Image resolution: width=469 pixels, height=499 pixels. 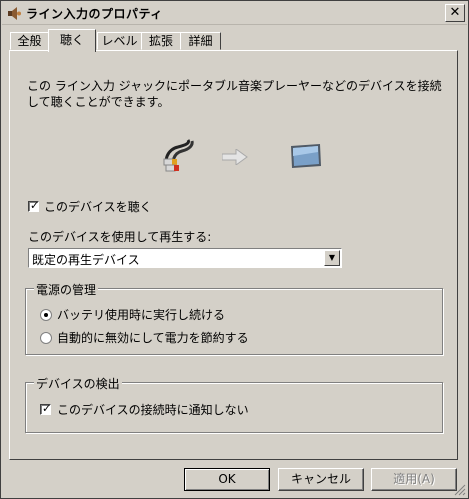 What do you see at coordinates (227, 479) in the screenshot?
I see `ok-button: OK` at bounding box center [227, 479].